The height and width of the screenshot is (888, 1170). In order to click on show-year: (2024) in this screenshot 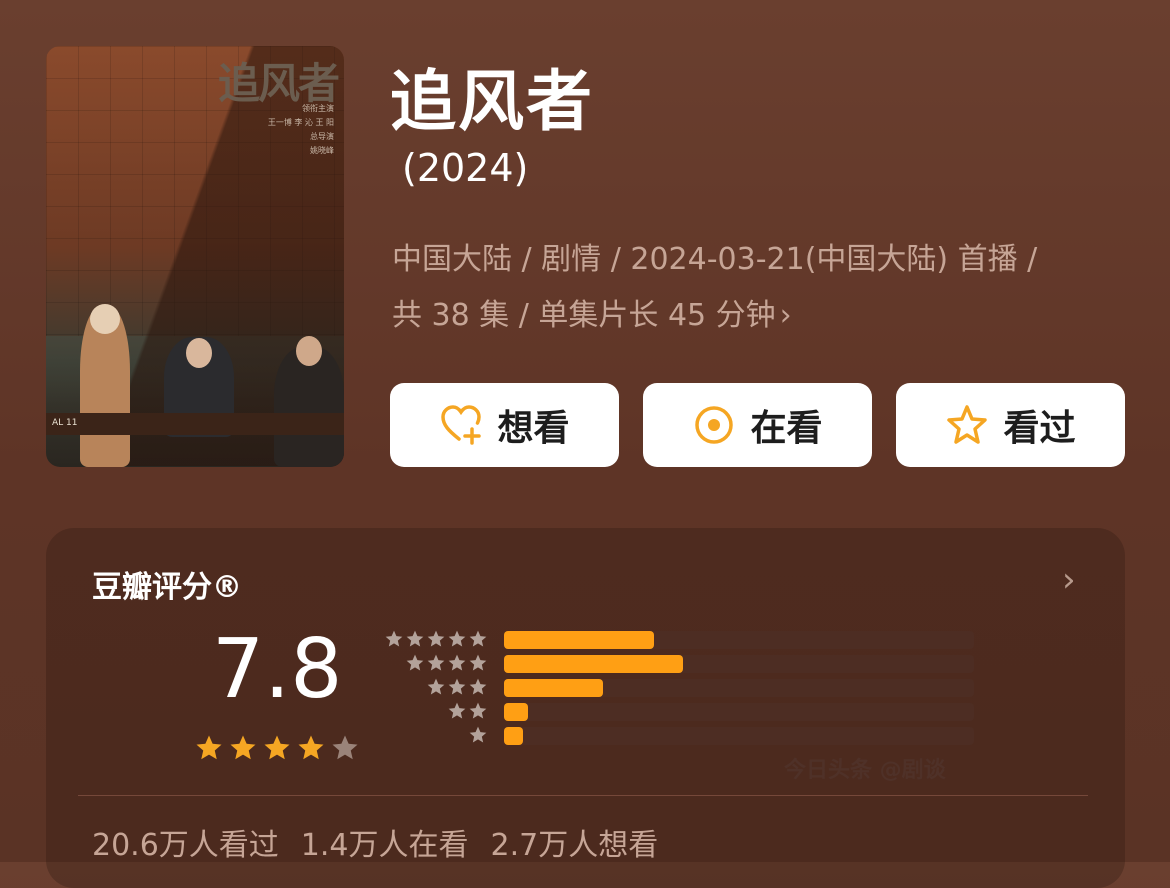, I will do `click(465, 168)`.